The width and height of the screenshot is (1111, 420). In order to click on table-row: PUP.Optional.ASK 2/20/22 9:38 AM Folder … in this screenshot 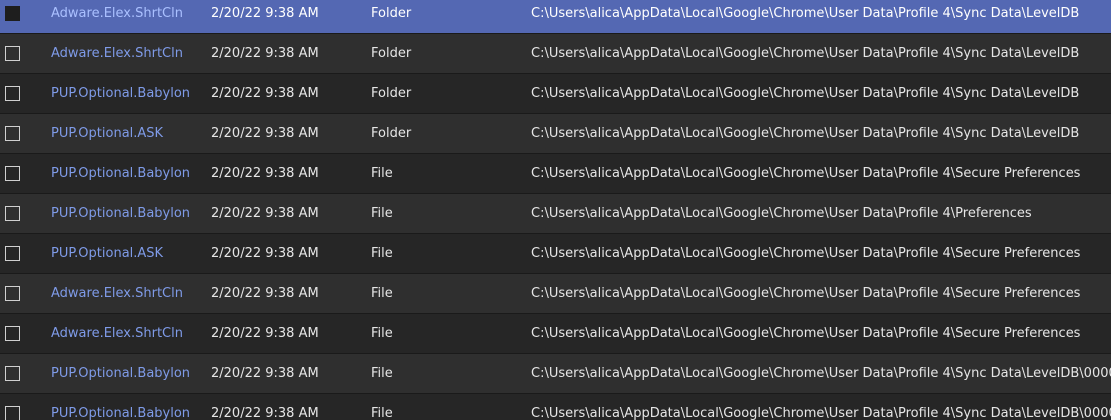, I will do `click(555, 134)`.